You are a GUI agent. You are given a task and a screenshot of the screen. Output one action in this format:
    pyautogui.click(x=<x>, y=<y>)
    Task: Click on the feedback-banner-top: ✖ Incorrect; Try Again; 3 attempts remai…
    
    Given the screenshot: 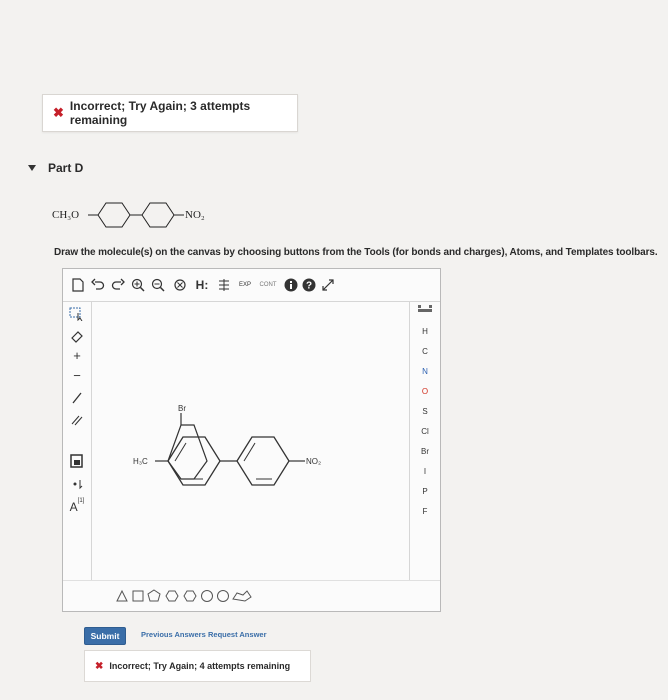 What is the action you would take?
    pyautogui.click(x=170, y=113)
    